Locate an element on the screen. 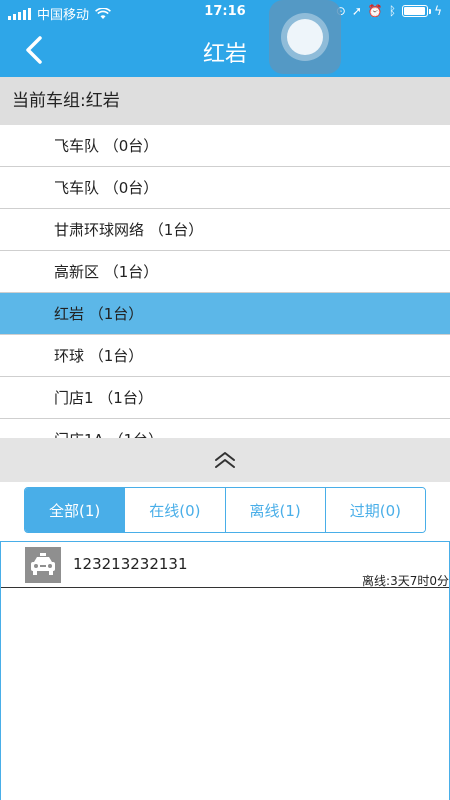 The height and width of the screenshot is (800, 450). group-item: 高新区 （1台） is located at coordinates (225, 272).